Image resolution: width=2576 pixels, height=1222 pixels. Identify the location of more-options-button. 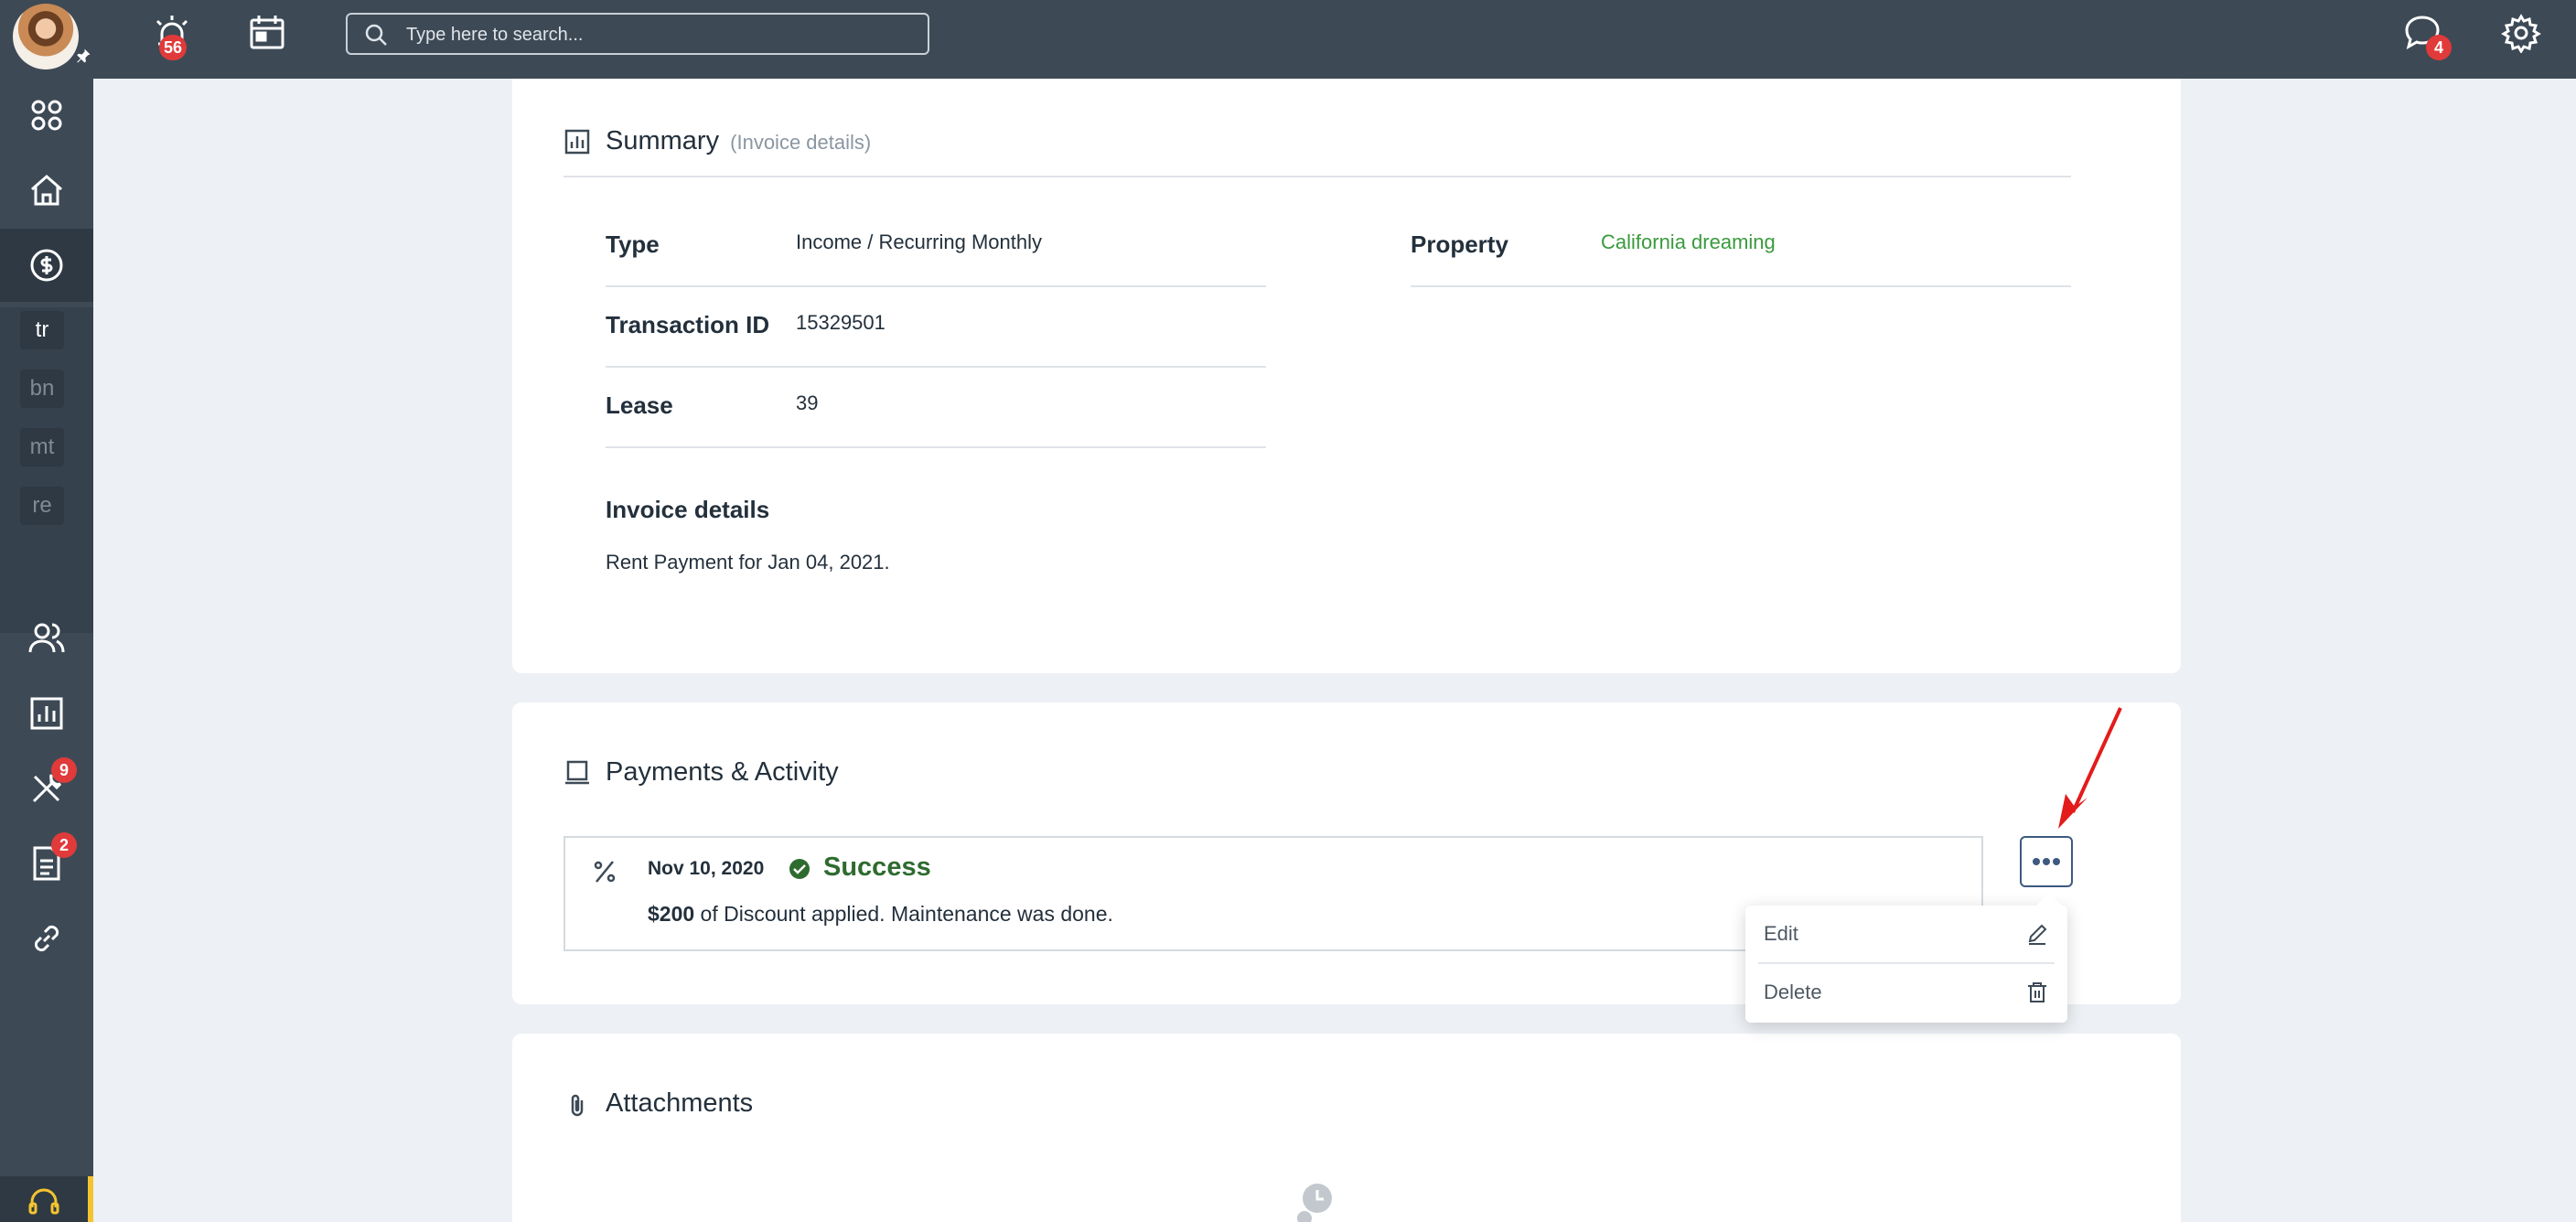
(2046, 862).